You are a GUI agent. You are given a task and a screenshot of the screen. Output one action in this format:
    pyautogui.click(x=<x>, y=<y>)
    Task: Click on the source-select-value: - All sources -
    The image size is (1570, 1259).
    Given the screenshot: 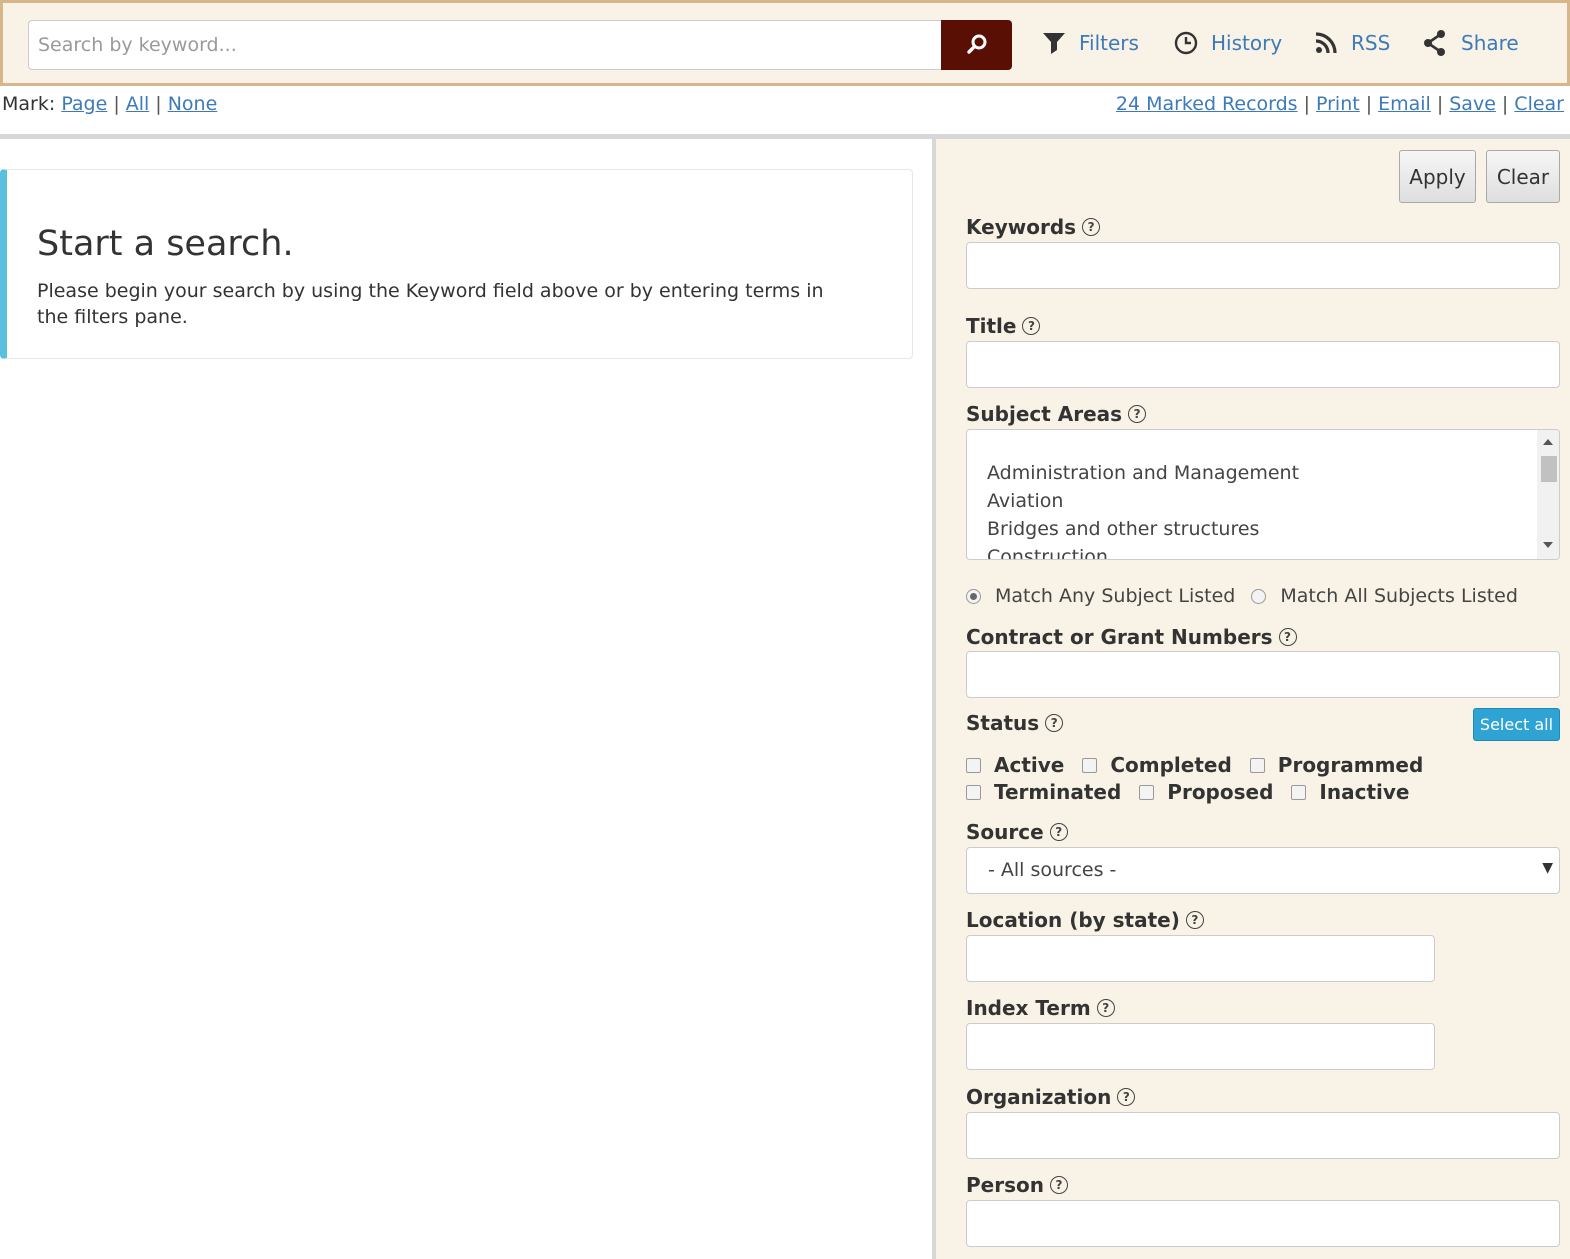 What is the action you would take?
    pyautogui.click(x=1052, y=870)
    